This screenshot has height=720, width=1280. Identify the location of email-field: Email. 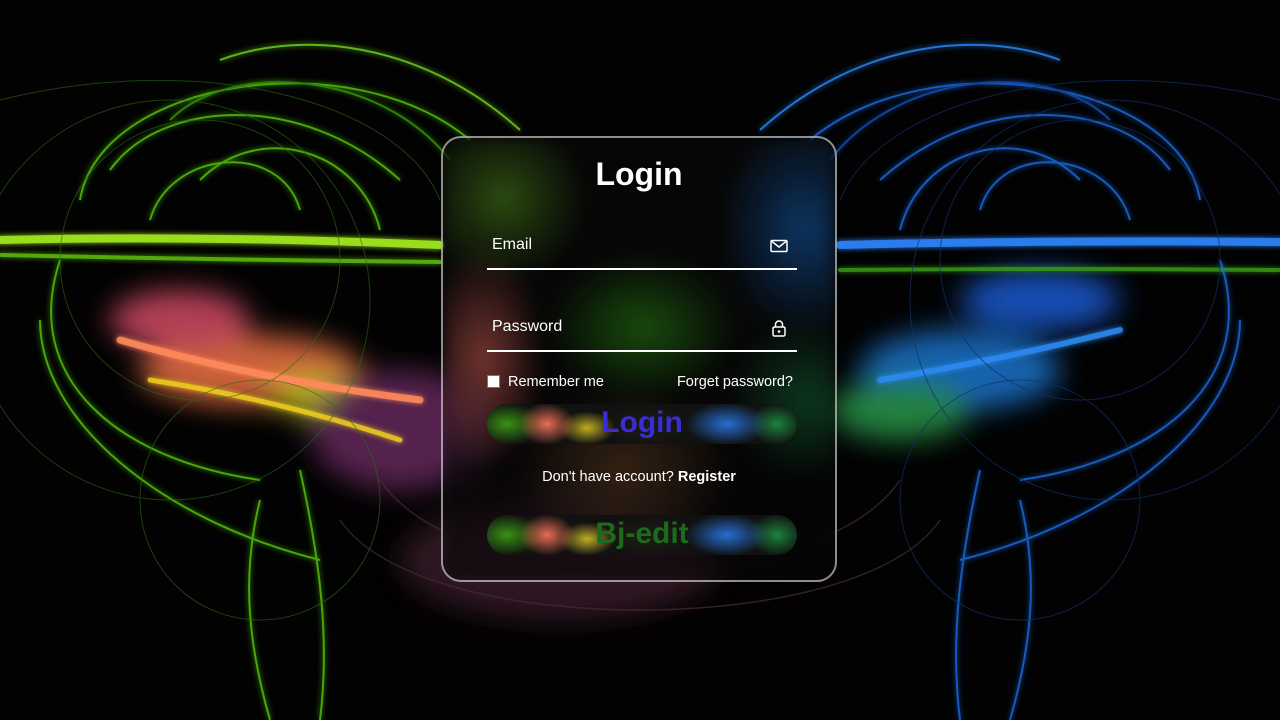
(642, 247).